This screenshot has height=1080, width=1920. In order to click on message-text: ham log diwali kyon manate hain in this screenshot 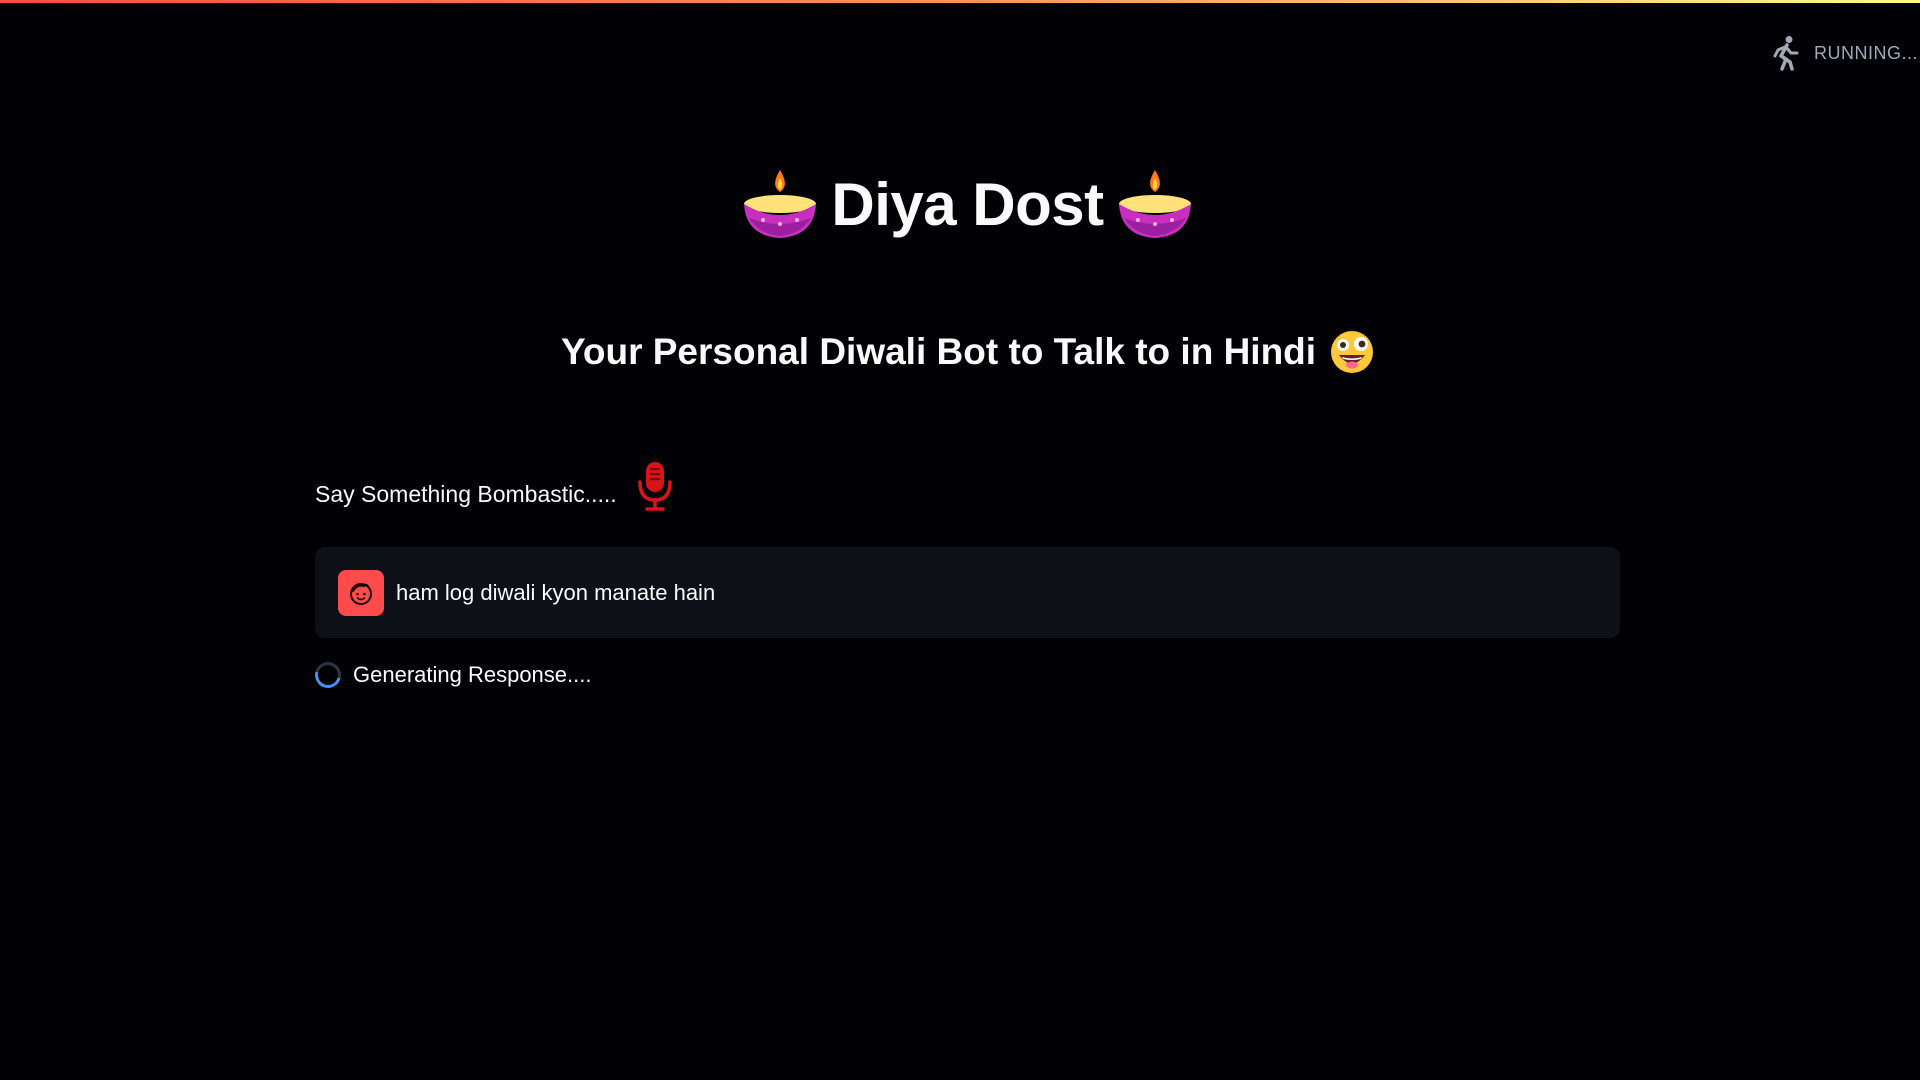, I will do `click(556, 592)`.